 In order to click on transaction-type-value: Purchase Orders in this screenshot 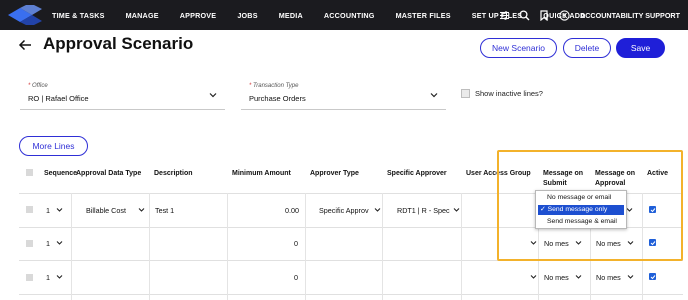, I will do `click(277, 98)`.